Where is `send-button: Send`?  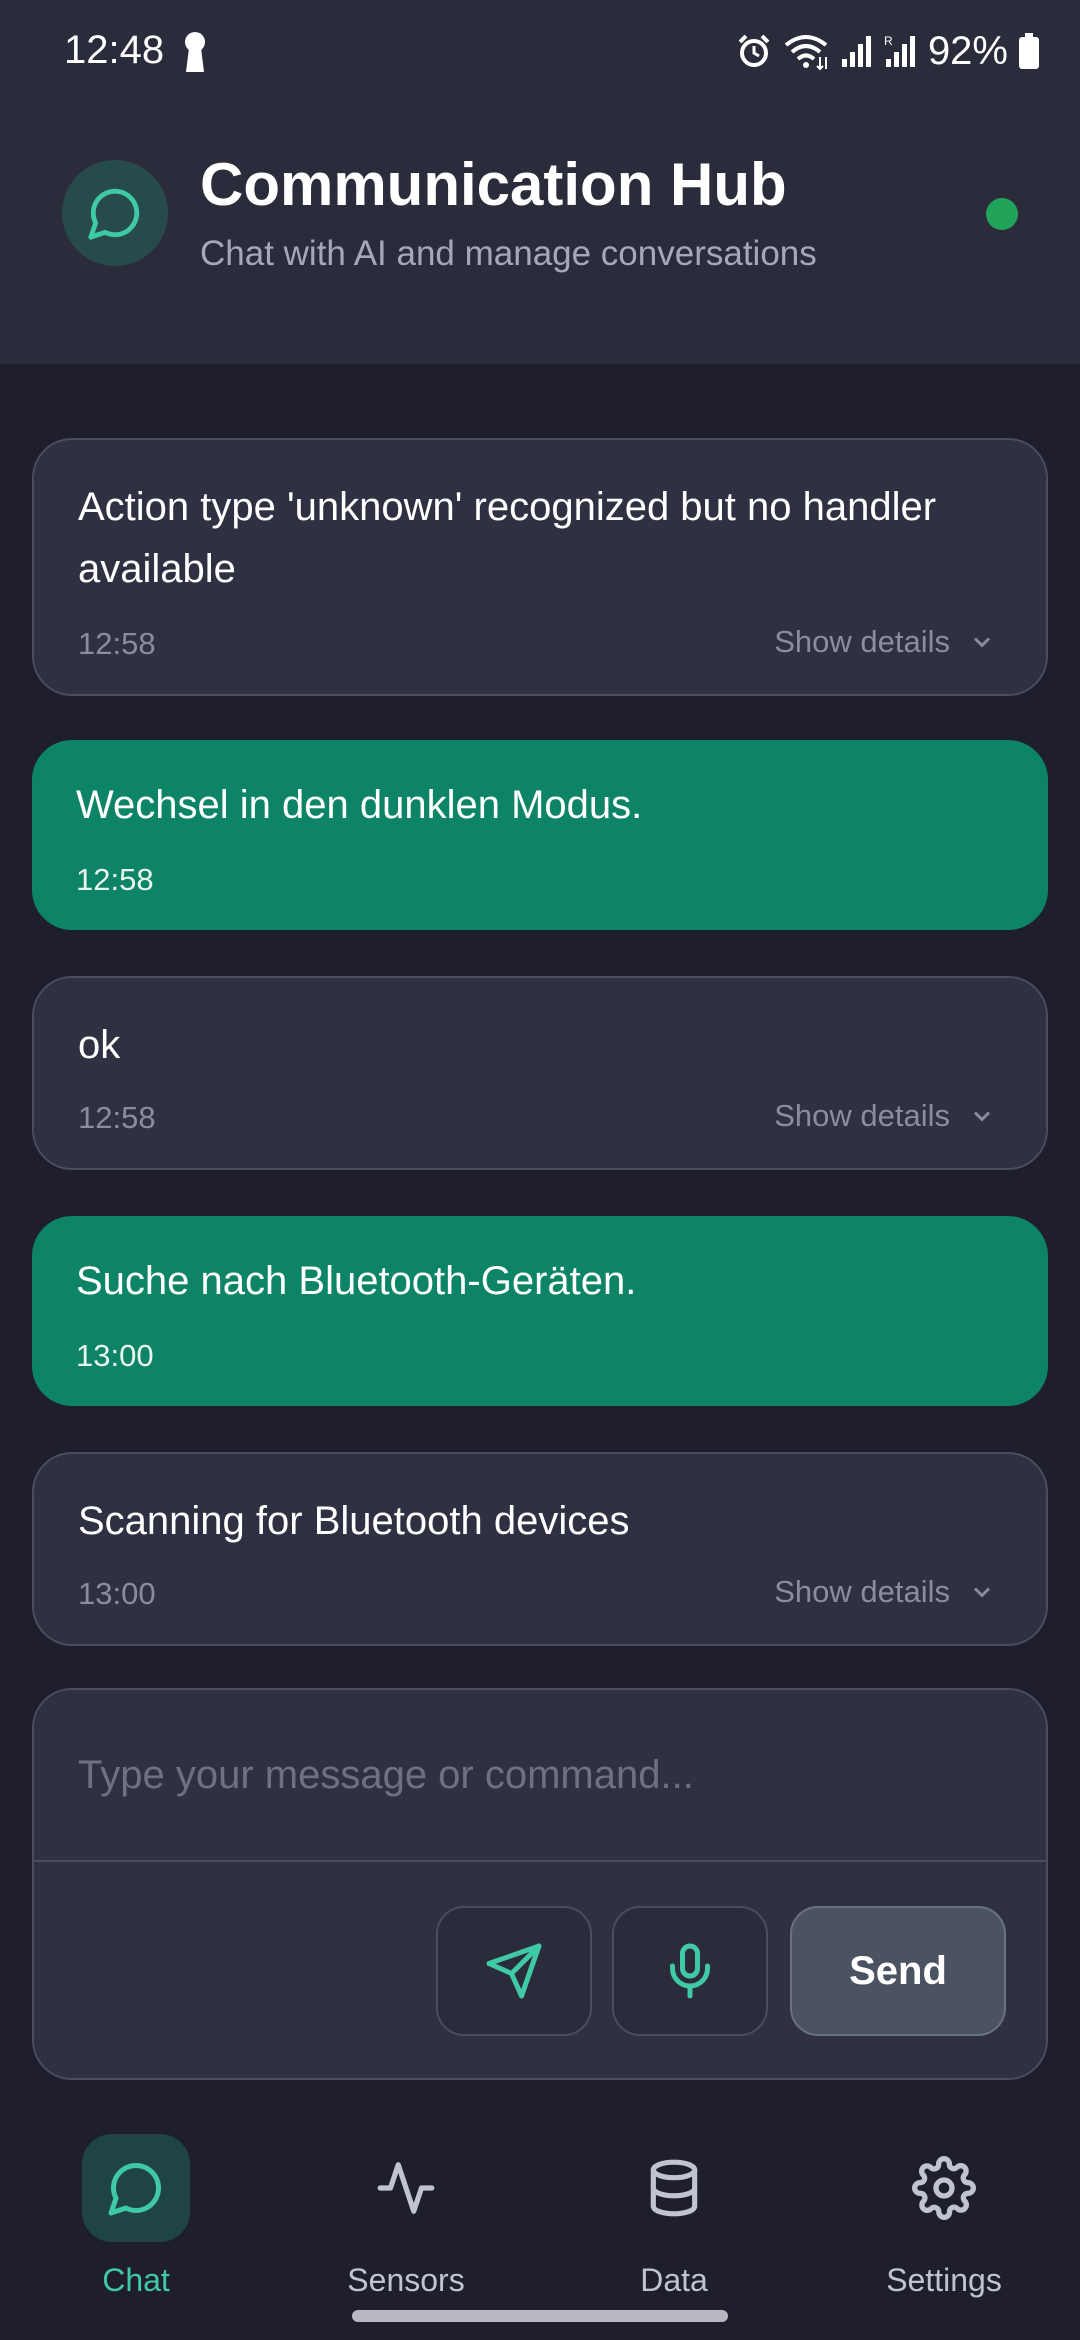 send-button: Send is located at coordinates (898, 1971).